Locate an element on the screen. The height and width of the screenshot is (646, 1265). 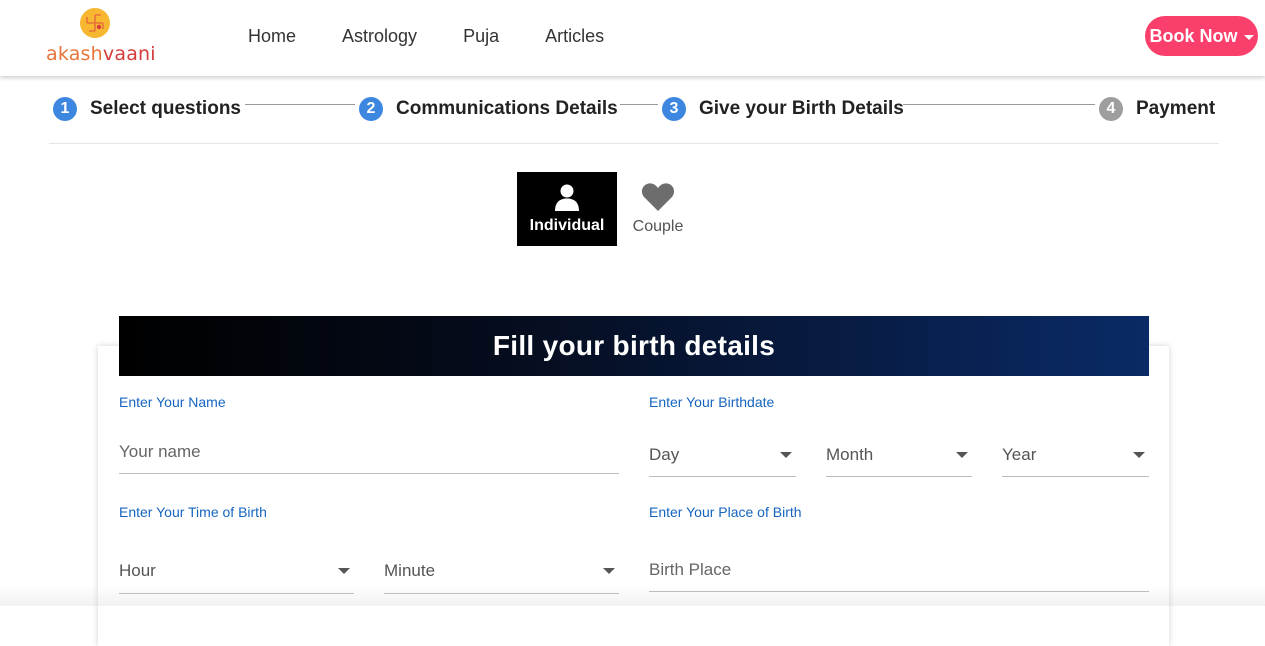
step-number: 3 is located at coordinates (674, 109).